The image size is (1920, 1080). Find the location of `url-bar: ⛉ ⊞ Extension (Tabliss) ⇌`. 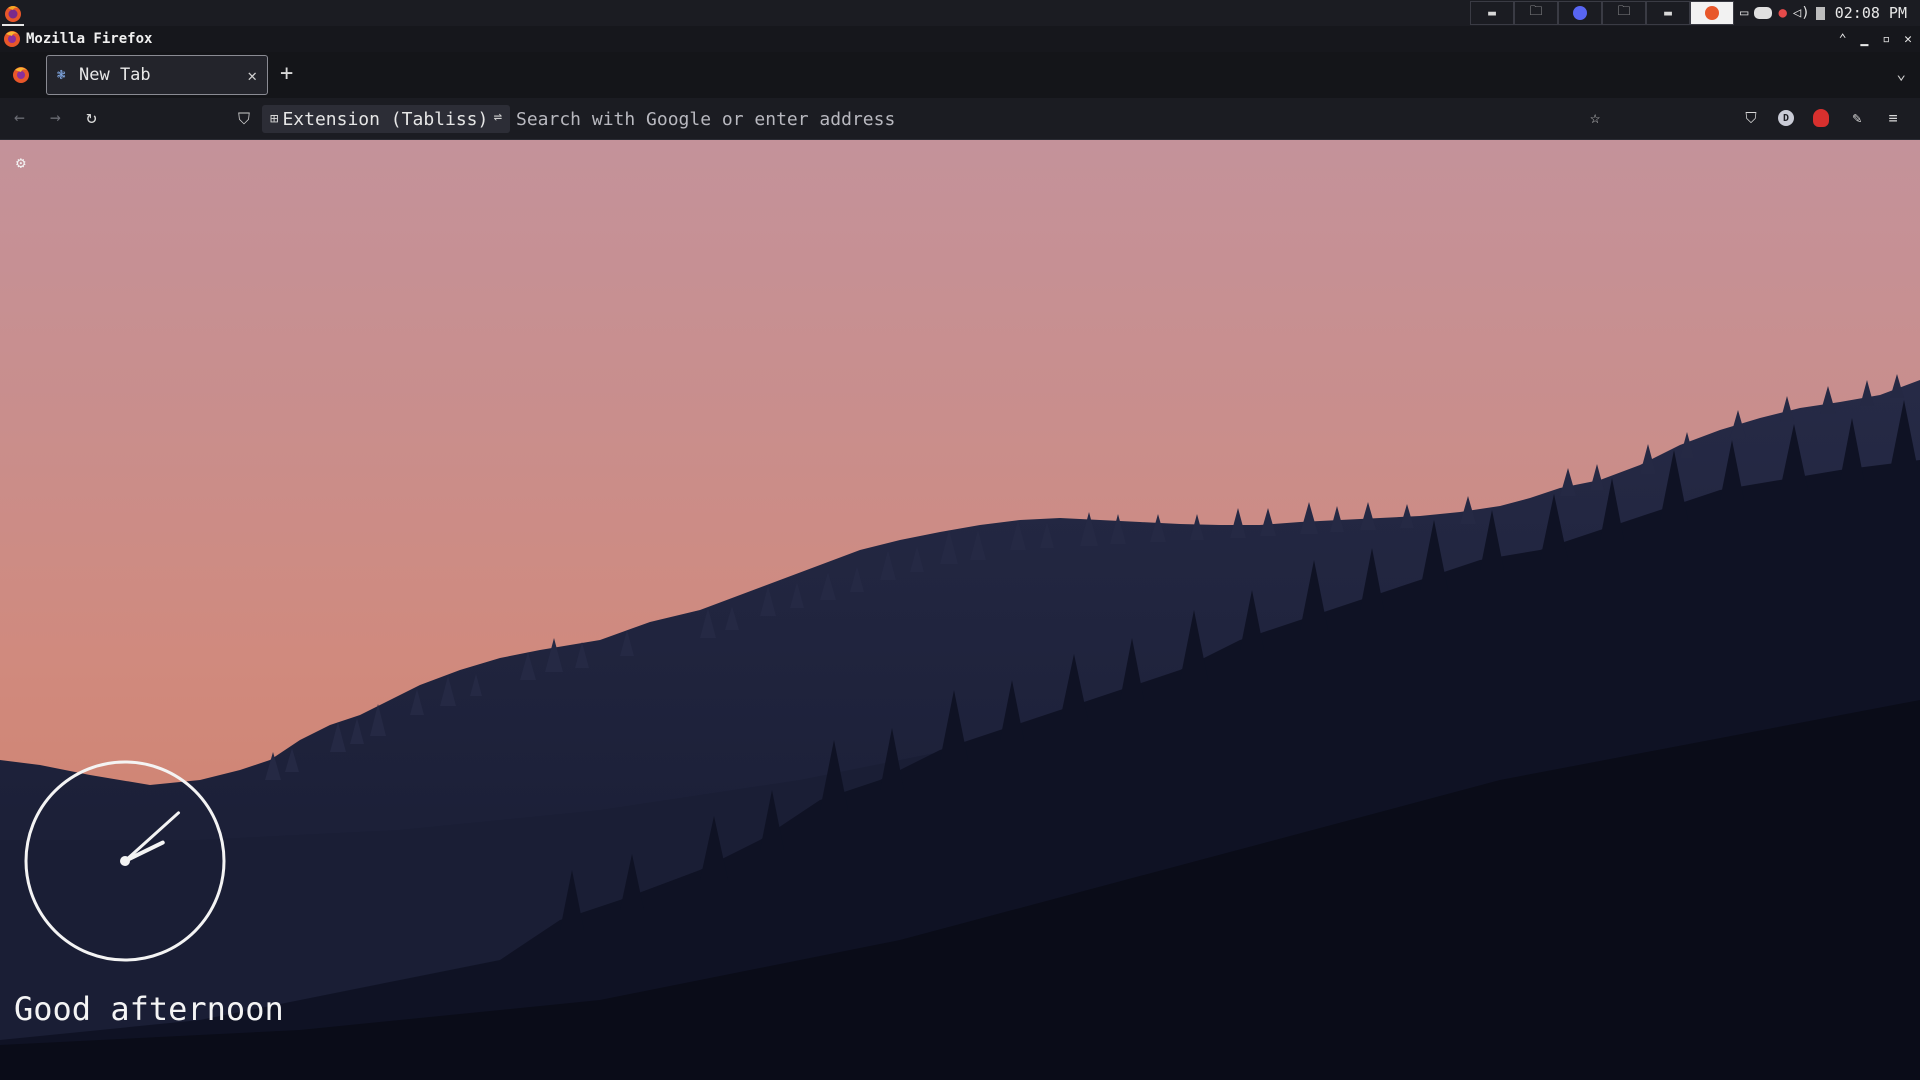

url-bar: ⛉ ⊞ Extension (Tabliss) ⇌ is located at coordinates (917, 119).